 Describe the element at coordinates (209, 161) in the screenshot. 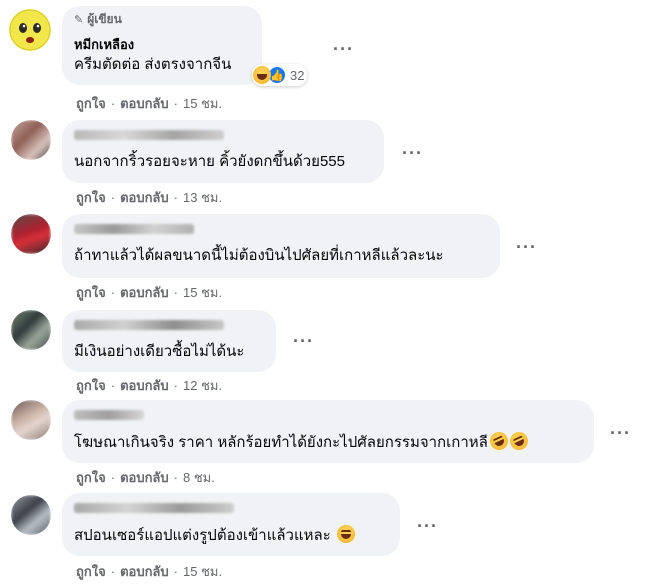

I see `comment-text: นอกจากริ้วรอยจะหาย คิ้วยังดกขึ้นด้วย555` at that location.